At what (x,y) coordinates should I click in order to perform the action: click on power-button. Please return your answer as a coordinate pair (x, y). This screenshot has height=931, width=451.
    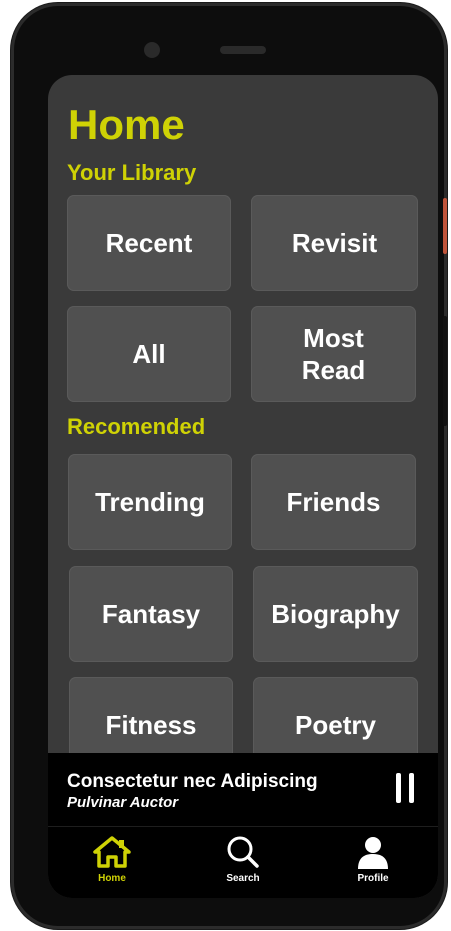
    Looking at the image, I should click on (445, 226).